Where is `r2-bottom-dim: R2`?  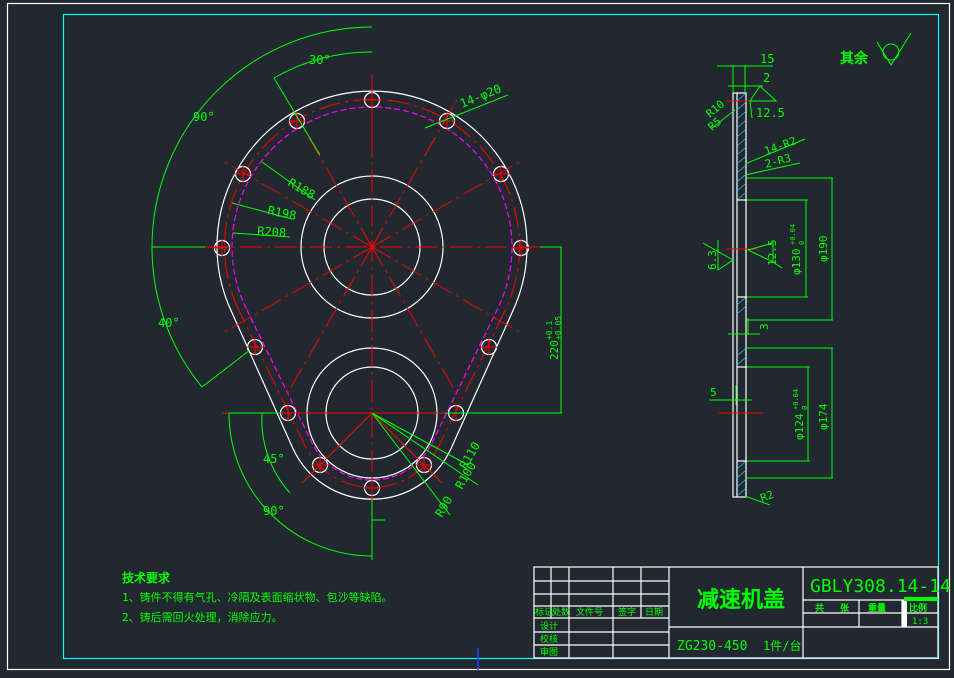 r2-bottom-dim: R2 is located at coordinates (767, 496).